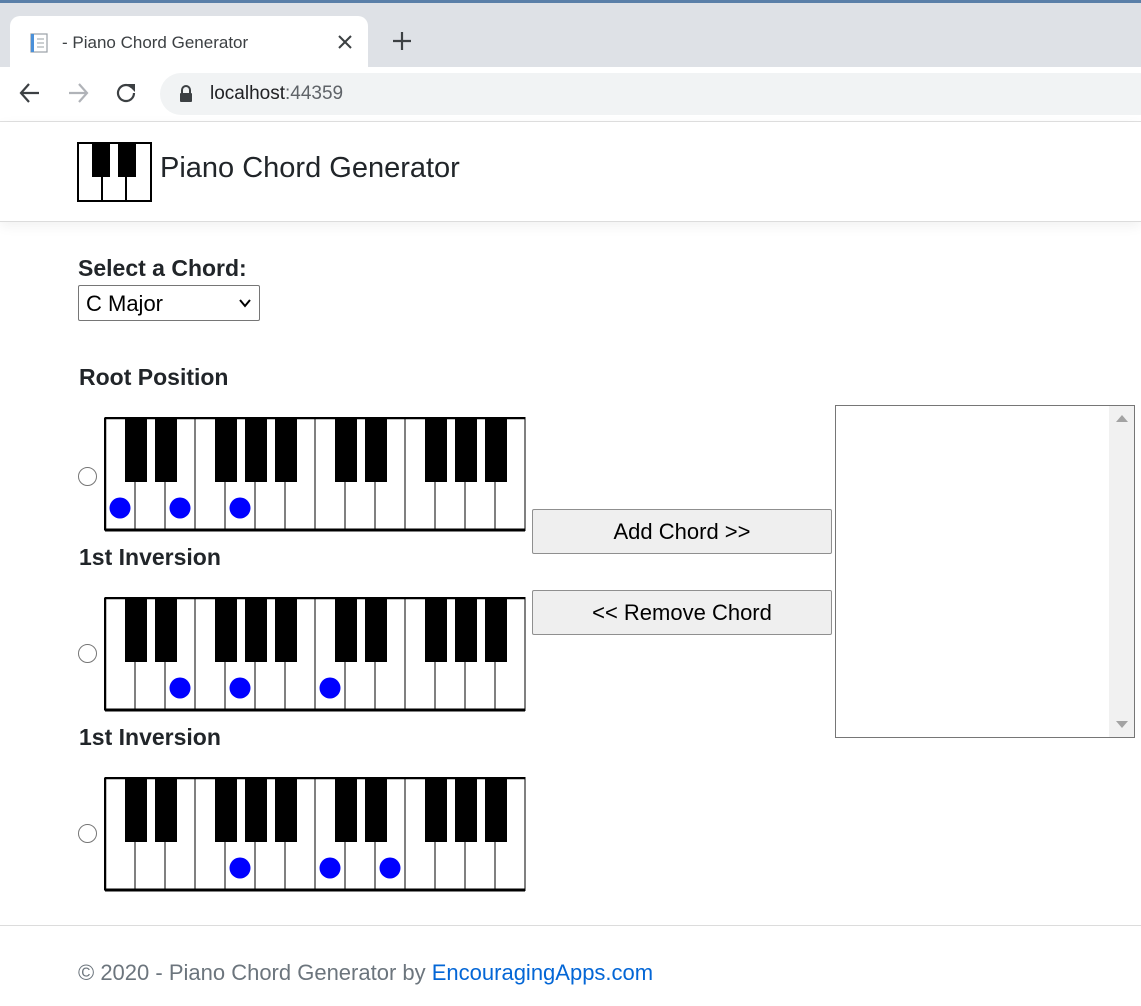 This screenshot has height=1006, width=1141. Describe the element at coordinates (155, 42) in the screenshot. I see `tab-title: - Piano Chord Generator` at that location.